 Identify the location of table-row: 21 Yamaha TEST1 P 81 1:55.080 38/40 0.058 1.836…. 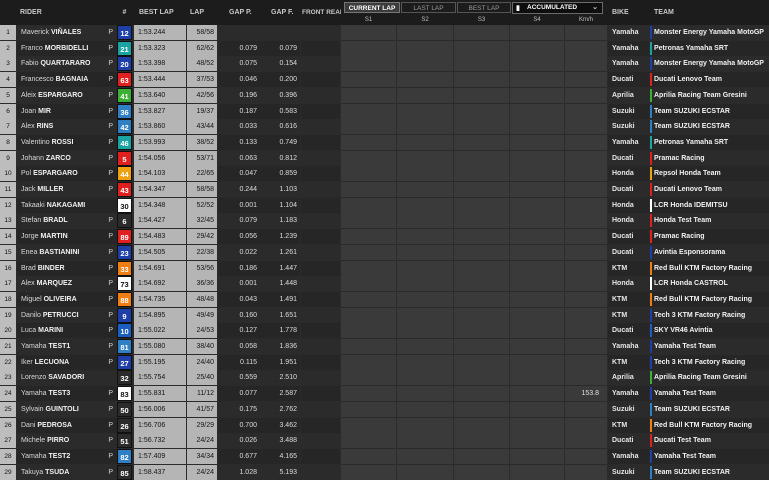
(384, 346).